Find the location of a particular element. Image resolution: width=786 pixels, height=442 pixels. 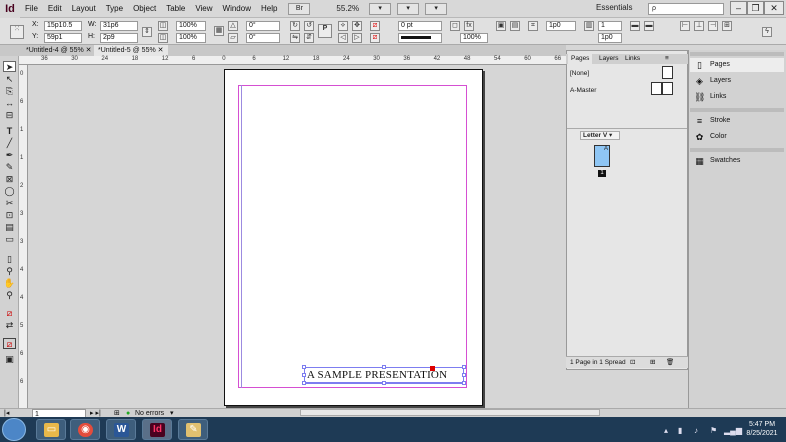

distribute-icon: ⊞ is located at coordinates (727, 26).